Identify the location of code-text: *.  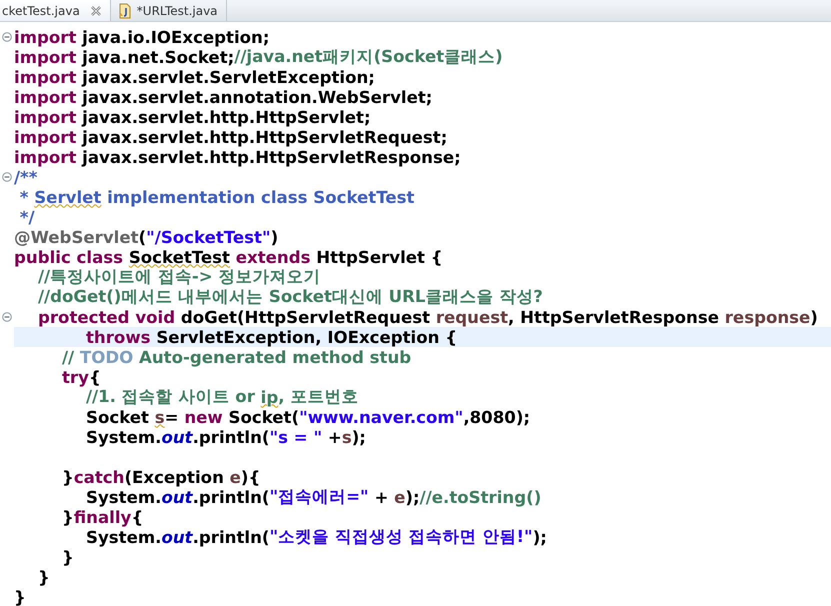
(24, 197).